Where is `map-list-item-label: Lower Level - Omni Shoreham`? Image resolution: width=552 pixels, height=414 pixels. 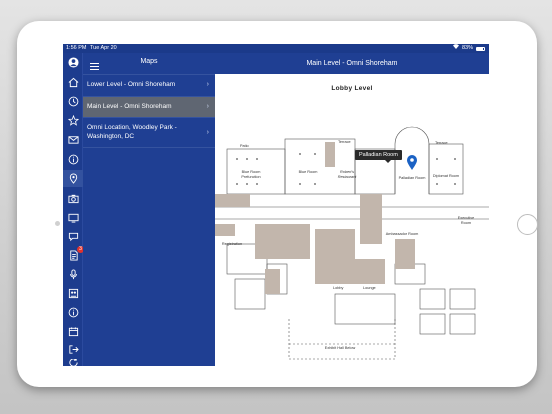 map-list-item-label: Lower Level - Omni Shoreham is located at coordinates (131, 84).